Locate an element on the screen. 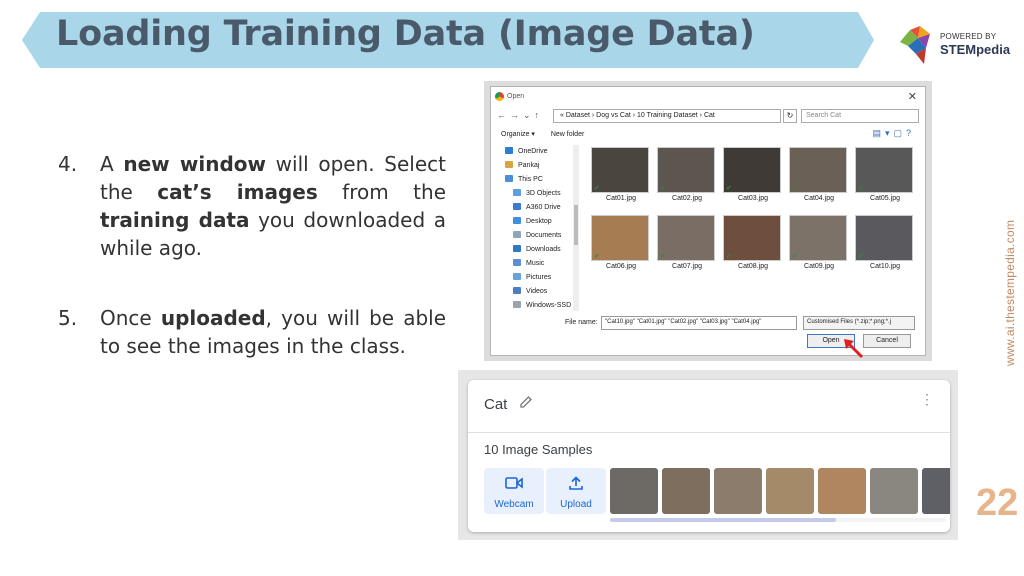  organize-menu: Organize ▾ is located at coordinates (518, 134).